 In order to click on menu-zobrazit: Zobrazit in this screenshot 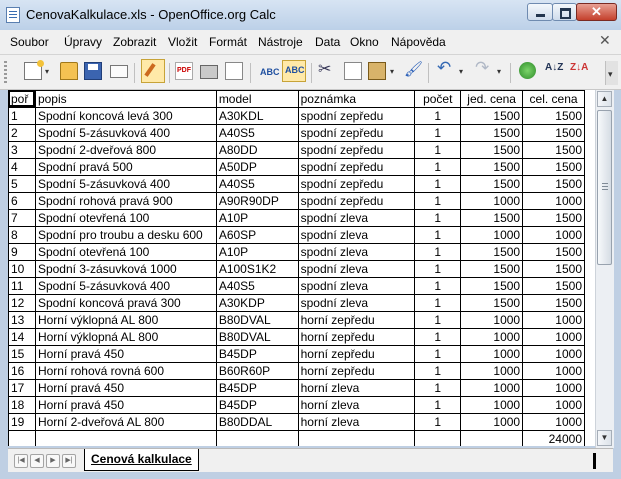, I will do `click(134, 42)`.